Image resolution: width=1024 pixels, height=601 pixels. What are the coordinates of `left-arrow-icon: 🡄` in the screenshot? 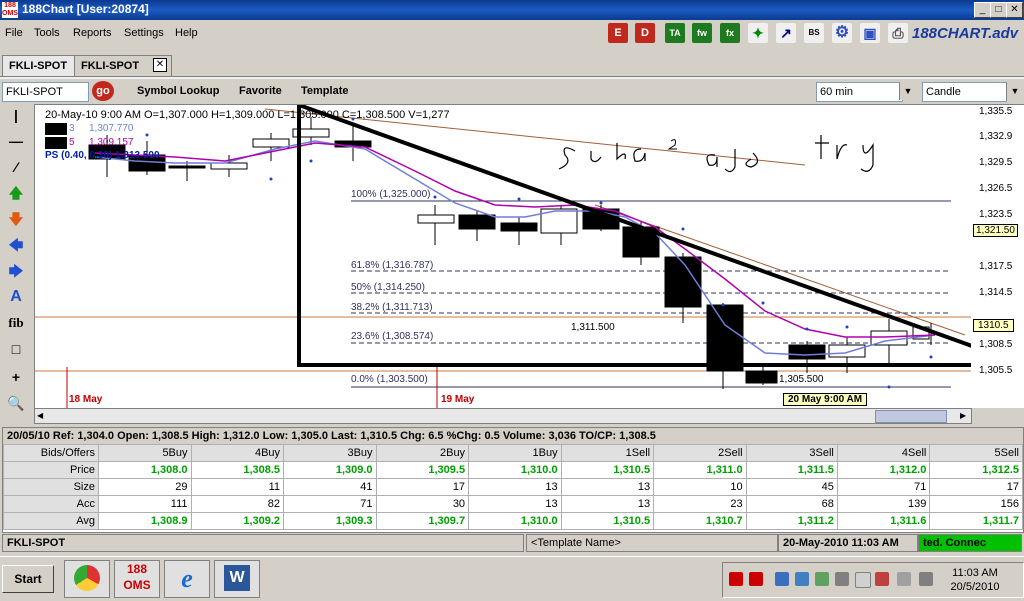 It's located at (16, 245).